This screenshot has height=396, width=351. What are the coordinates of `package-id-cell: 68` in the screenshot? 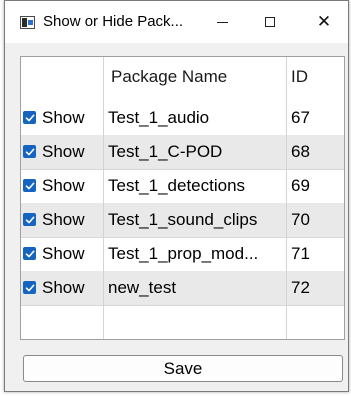 It's located at (300, 151).